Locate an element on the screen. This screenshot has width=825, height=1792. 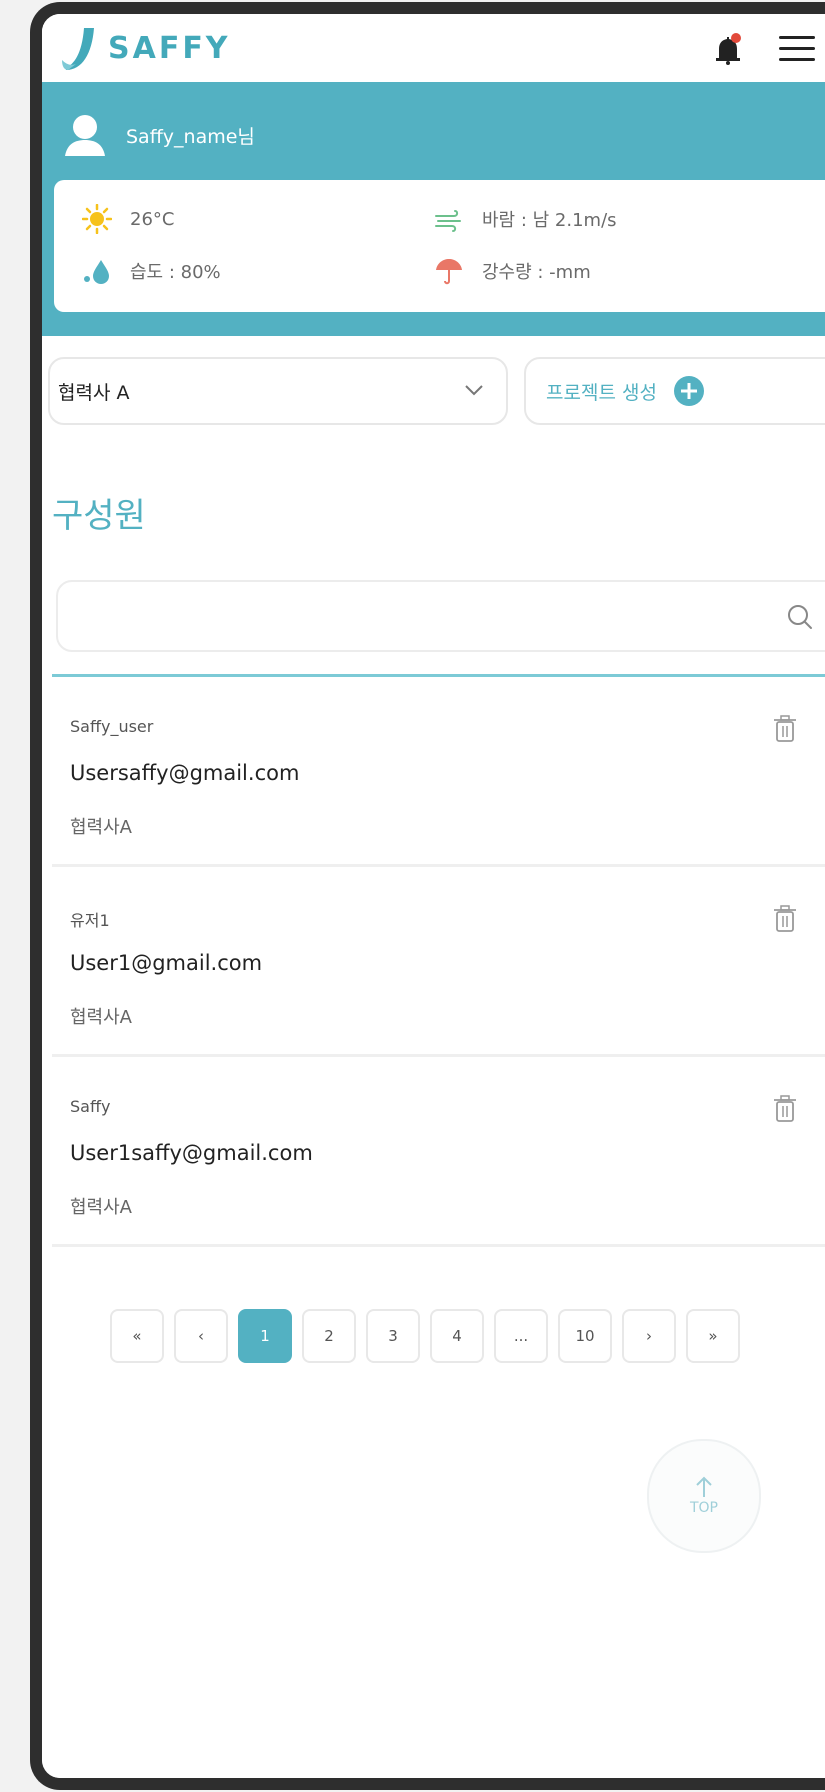
temperature-value: 26°C is located at coordinates (152, 219).